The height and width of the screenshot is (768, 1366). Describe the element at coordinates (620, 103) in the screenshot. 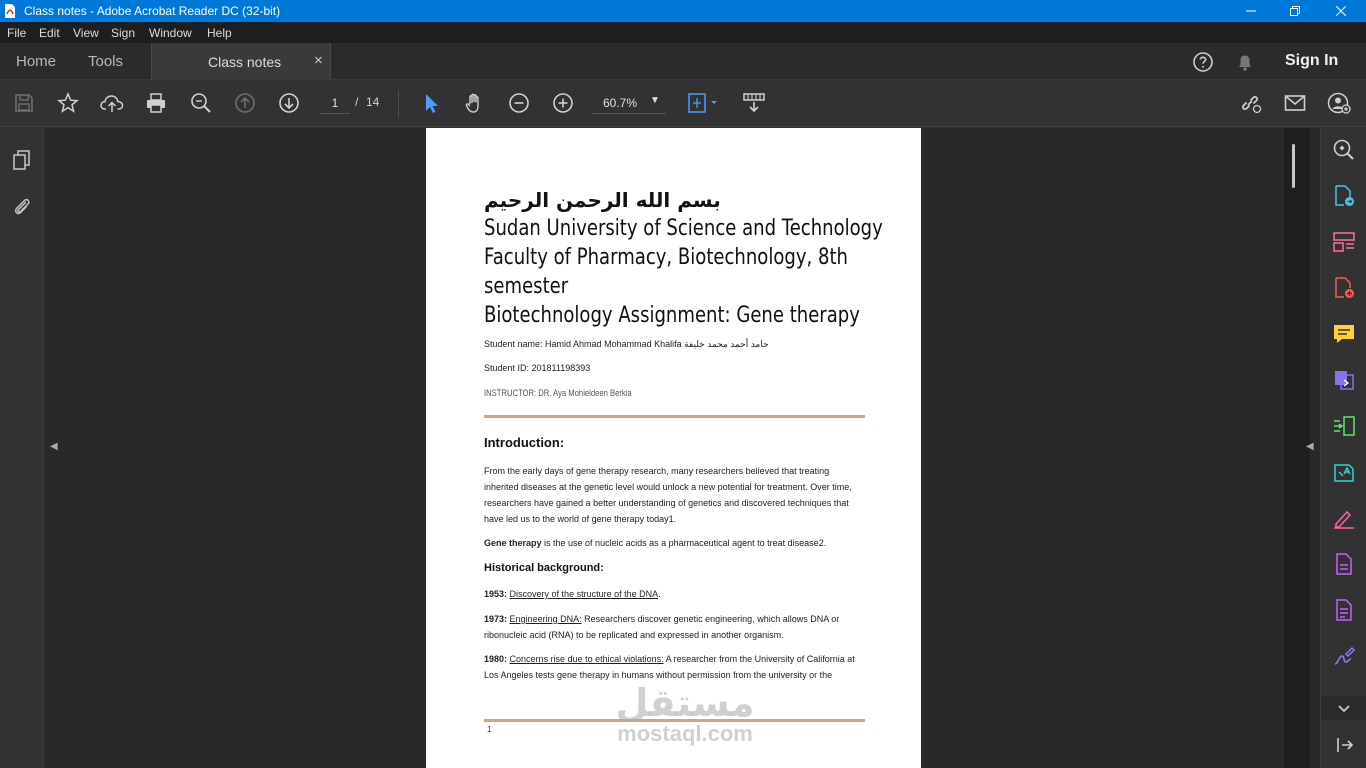

I see `zoom-level-value: 60.7%` at that location.